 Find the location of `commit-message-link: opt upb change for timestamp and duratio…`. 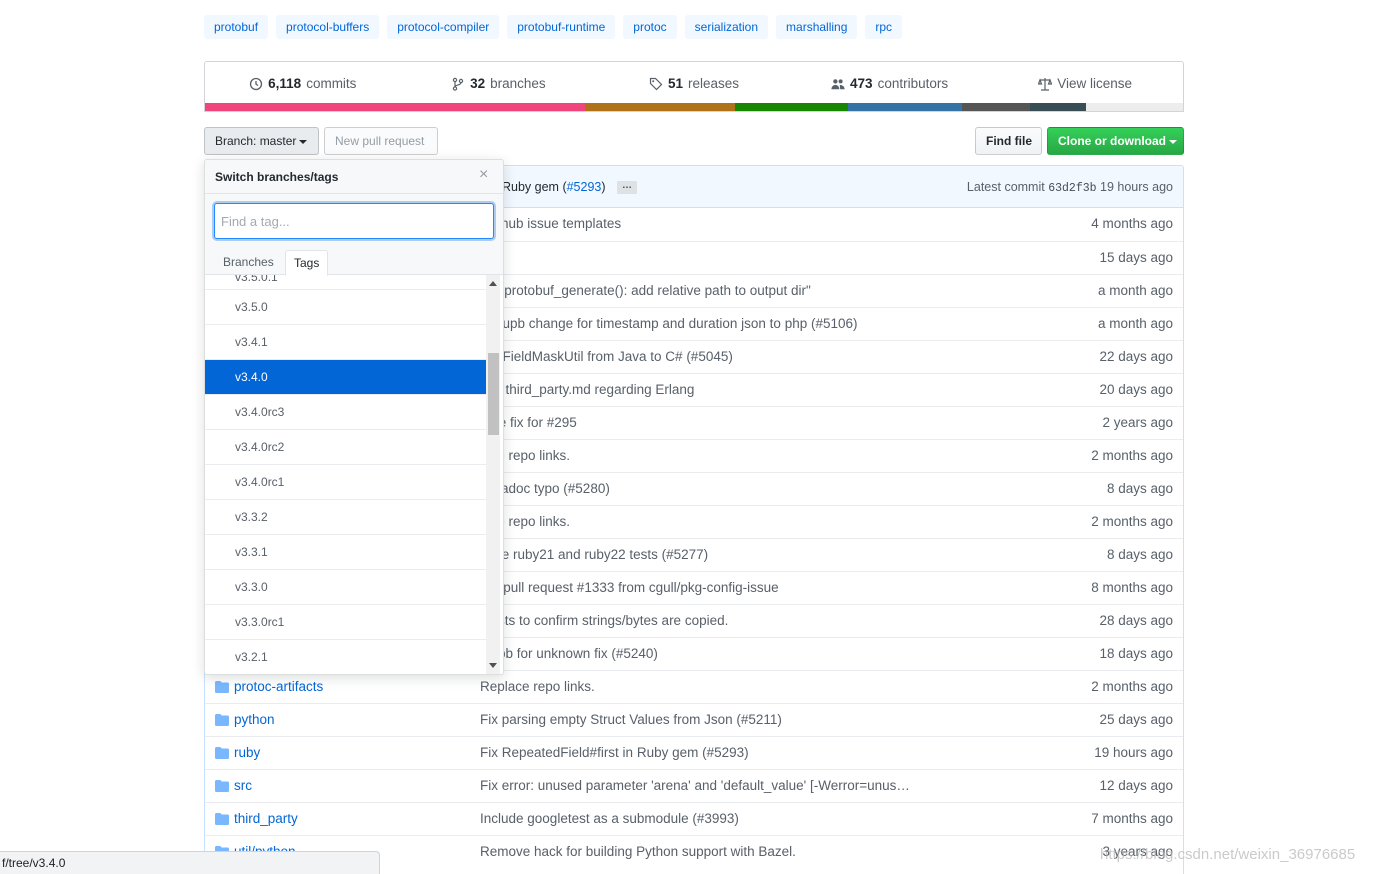

commit-message-link: opt upb change for timestamp and duratio… is located at coordinates (669, 323).